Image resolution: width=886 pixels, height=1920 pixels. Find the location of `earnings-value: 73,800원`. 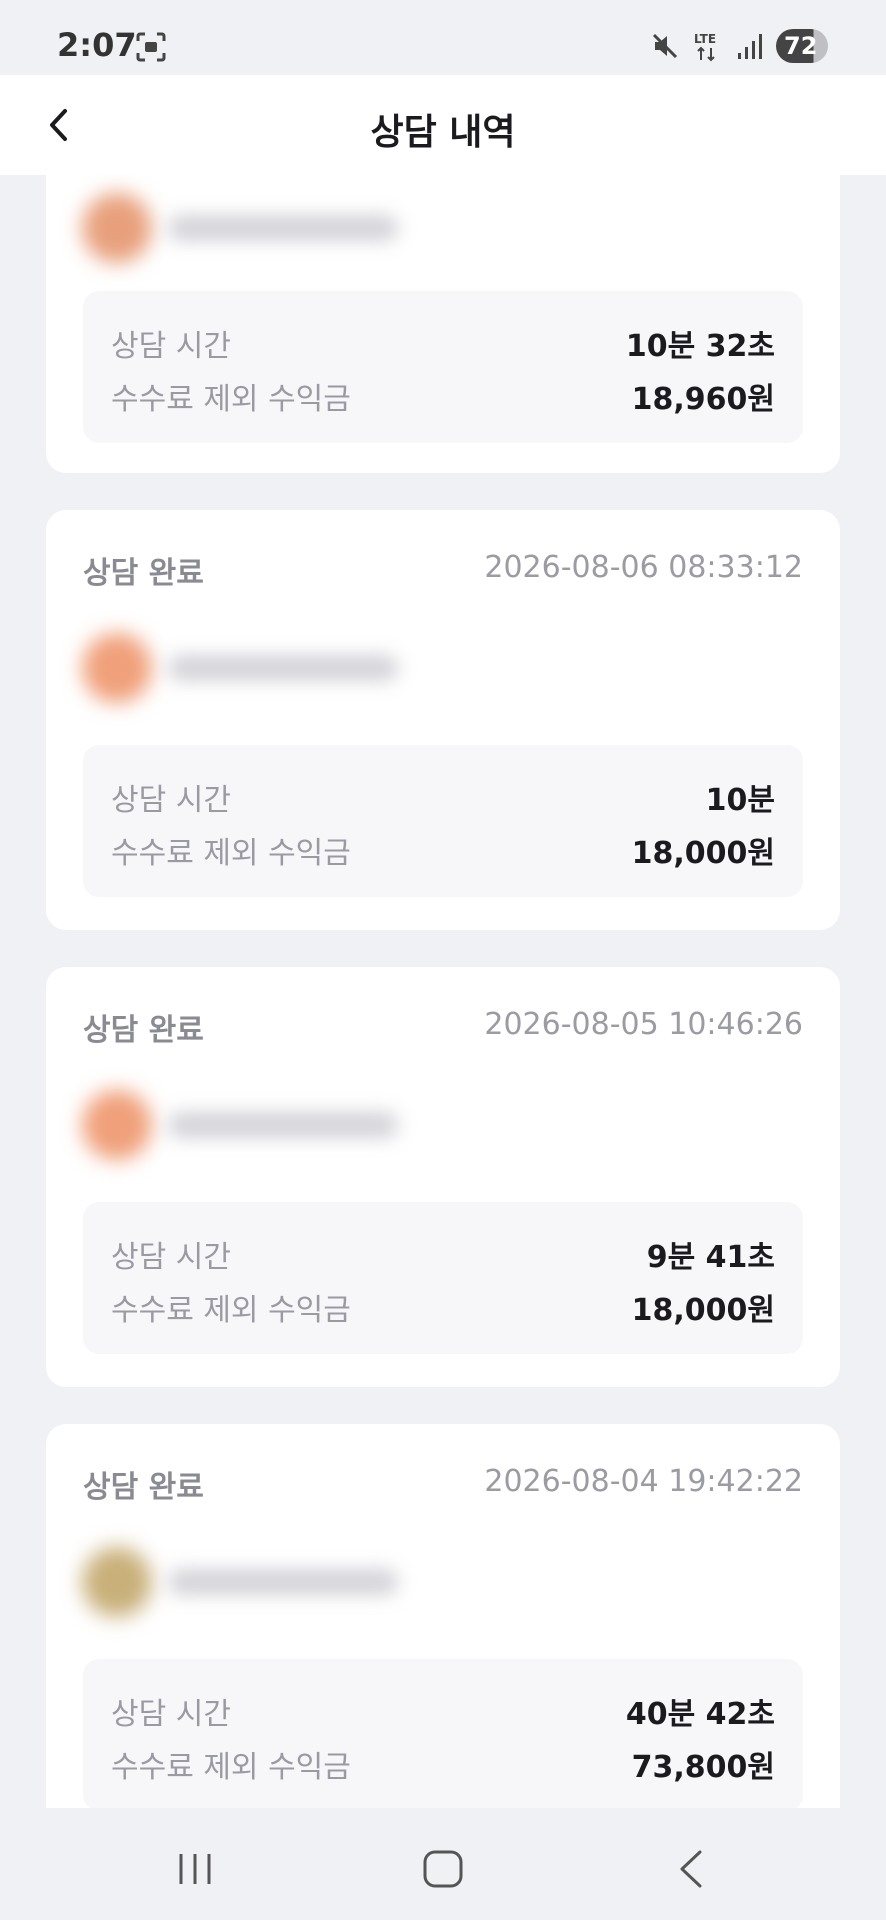

earnings-value: 73,800원 is located at coordinates (703, 1767).